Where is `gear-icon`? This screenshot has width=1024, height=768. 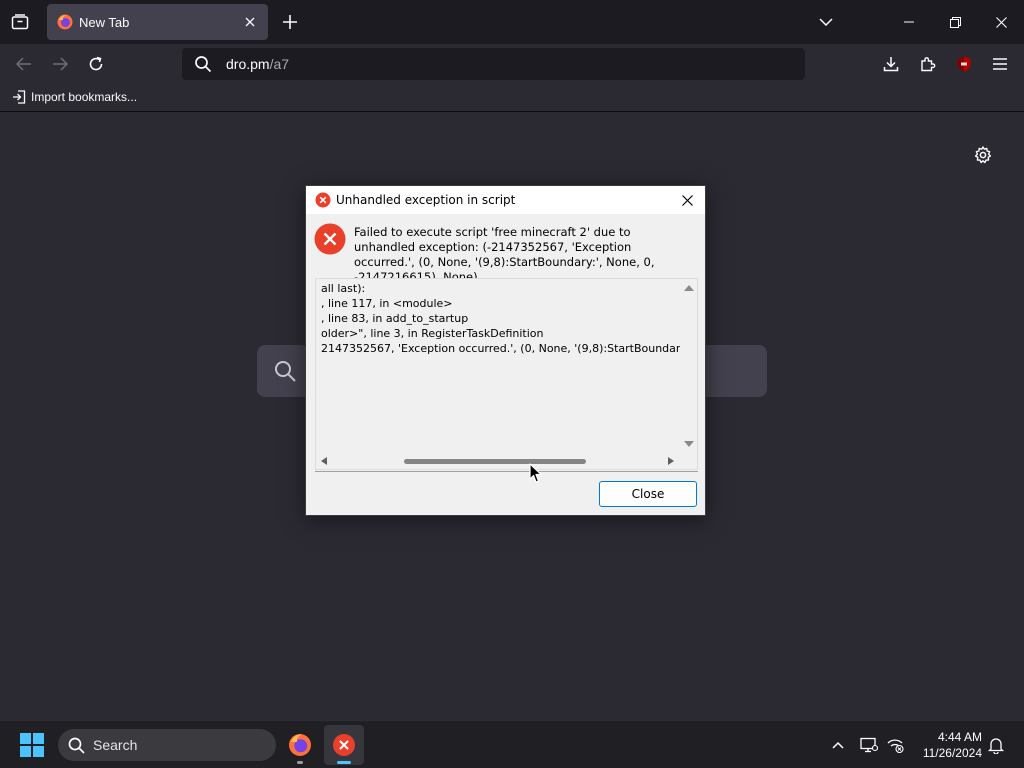
gear-icon is located at coordinates (983, 155).